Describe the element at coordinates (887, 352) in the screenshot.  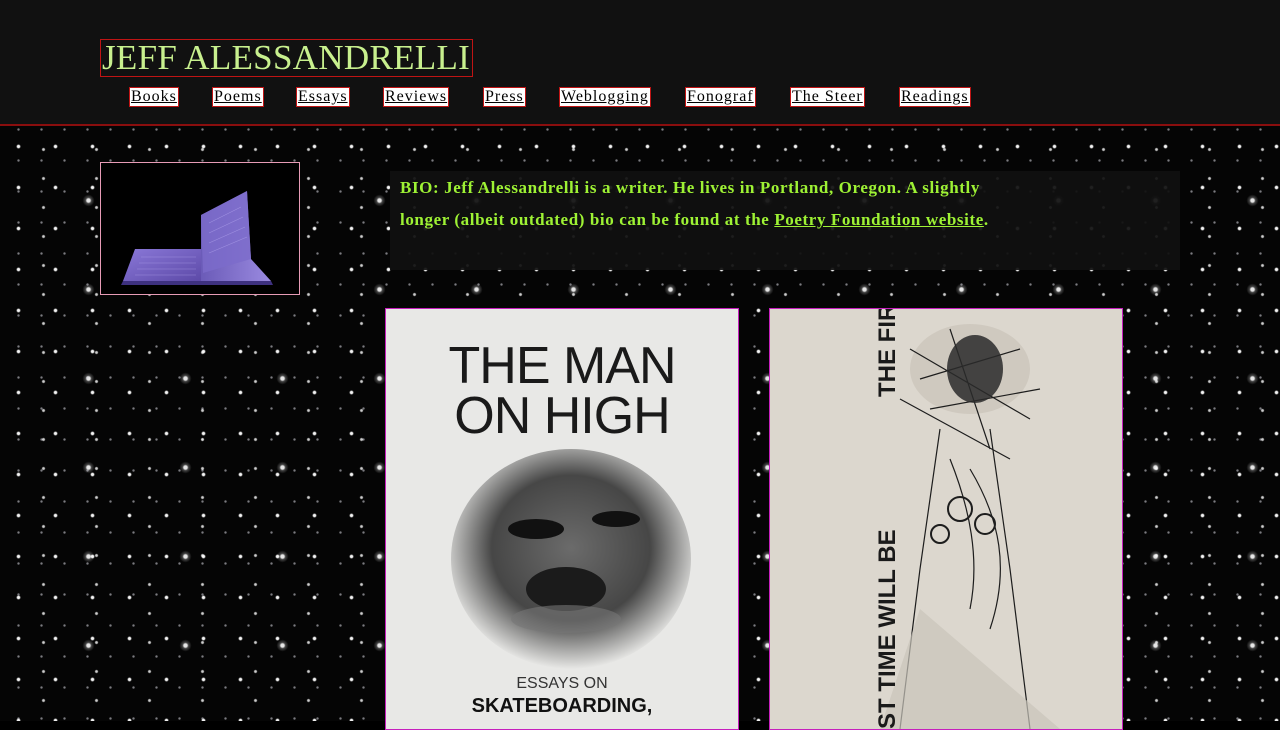
I see `cover-spine-top: THE FIRST` at that location.